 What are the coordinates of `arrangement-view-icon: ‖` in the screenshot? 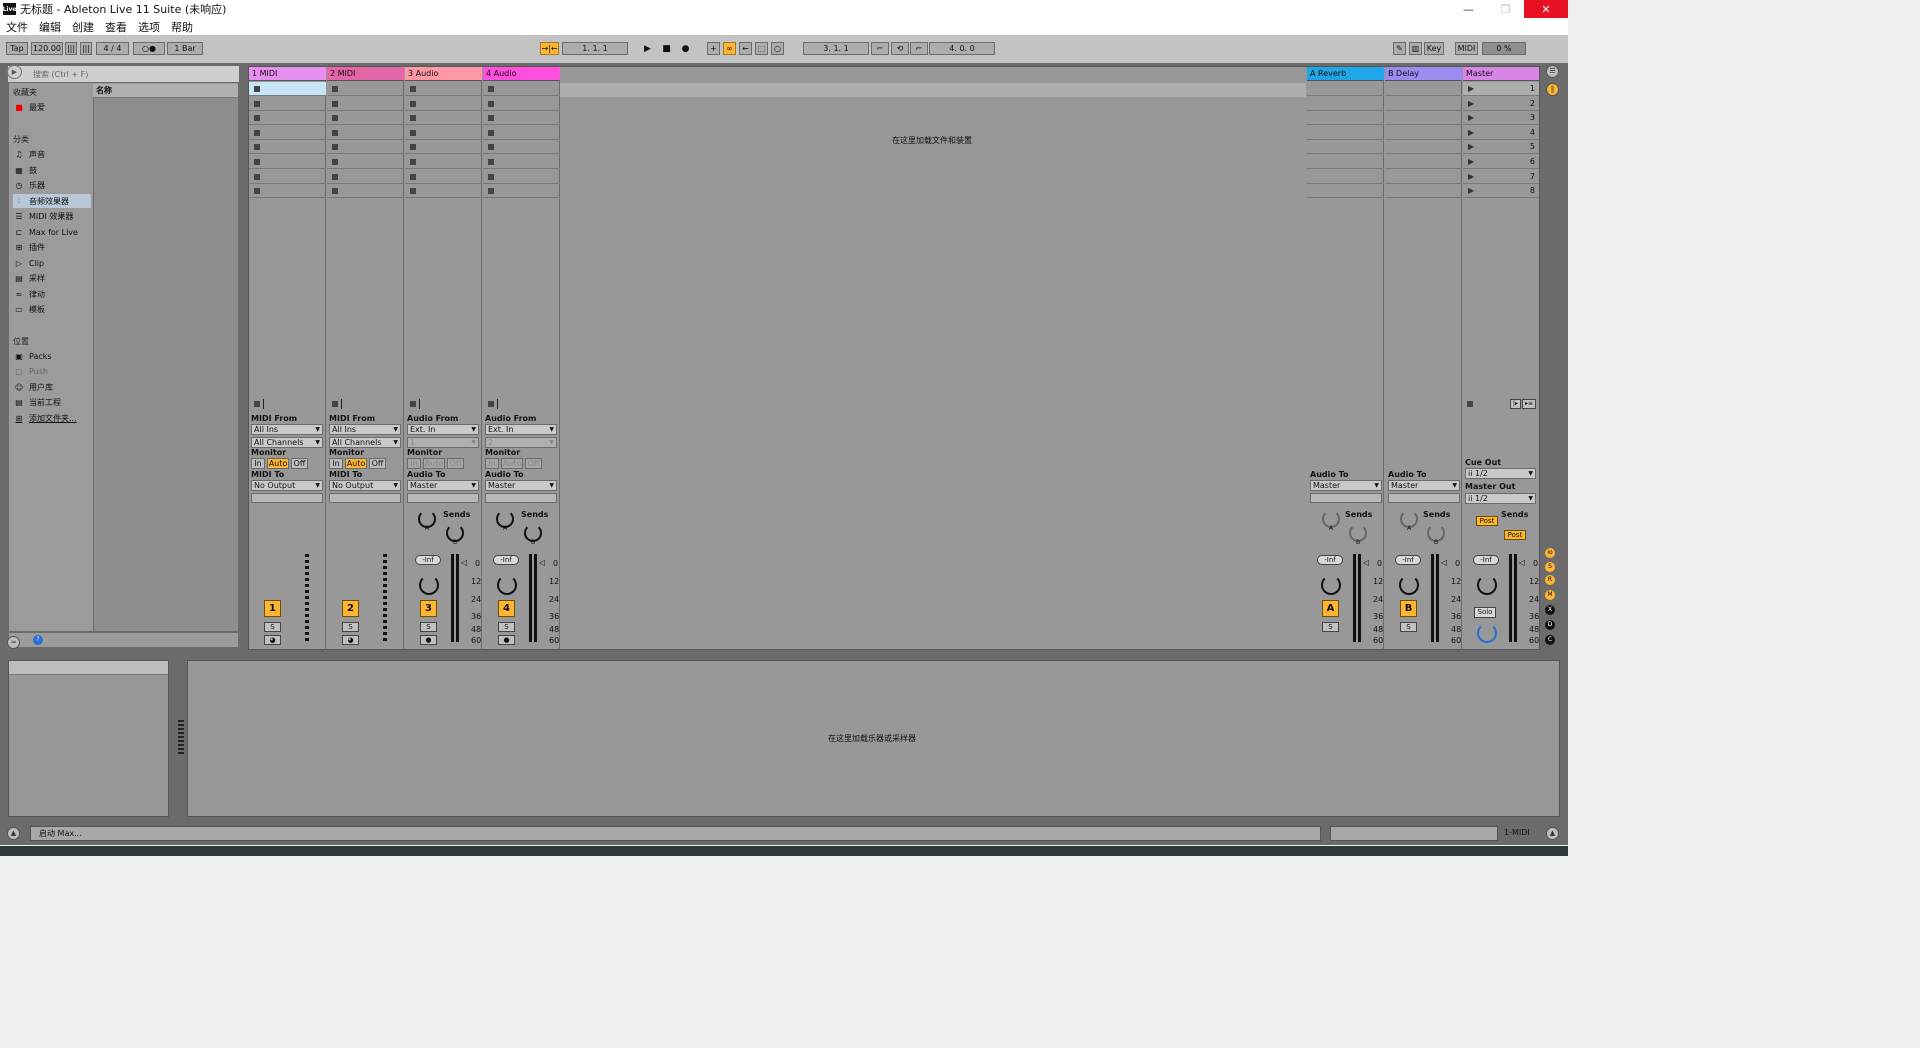 It's located at (1552, 89).